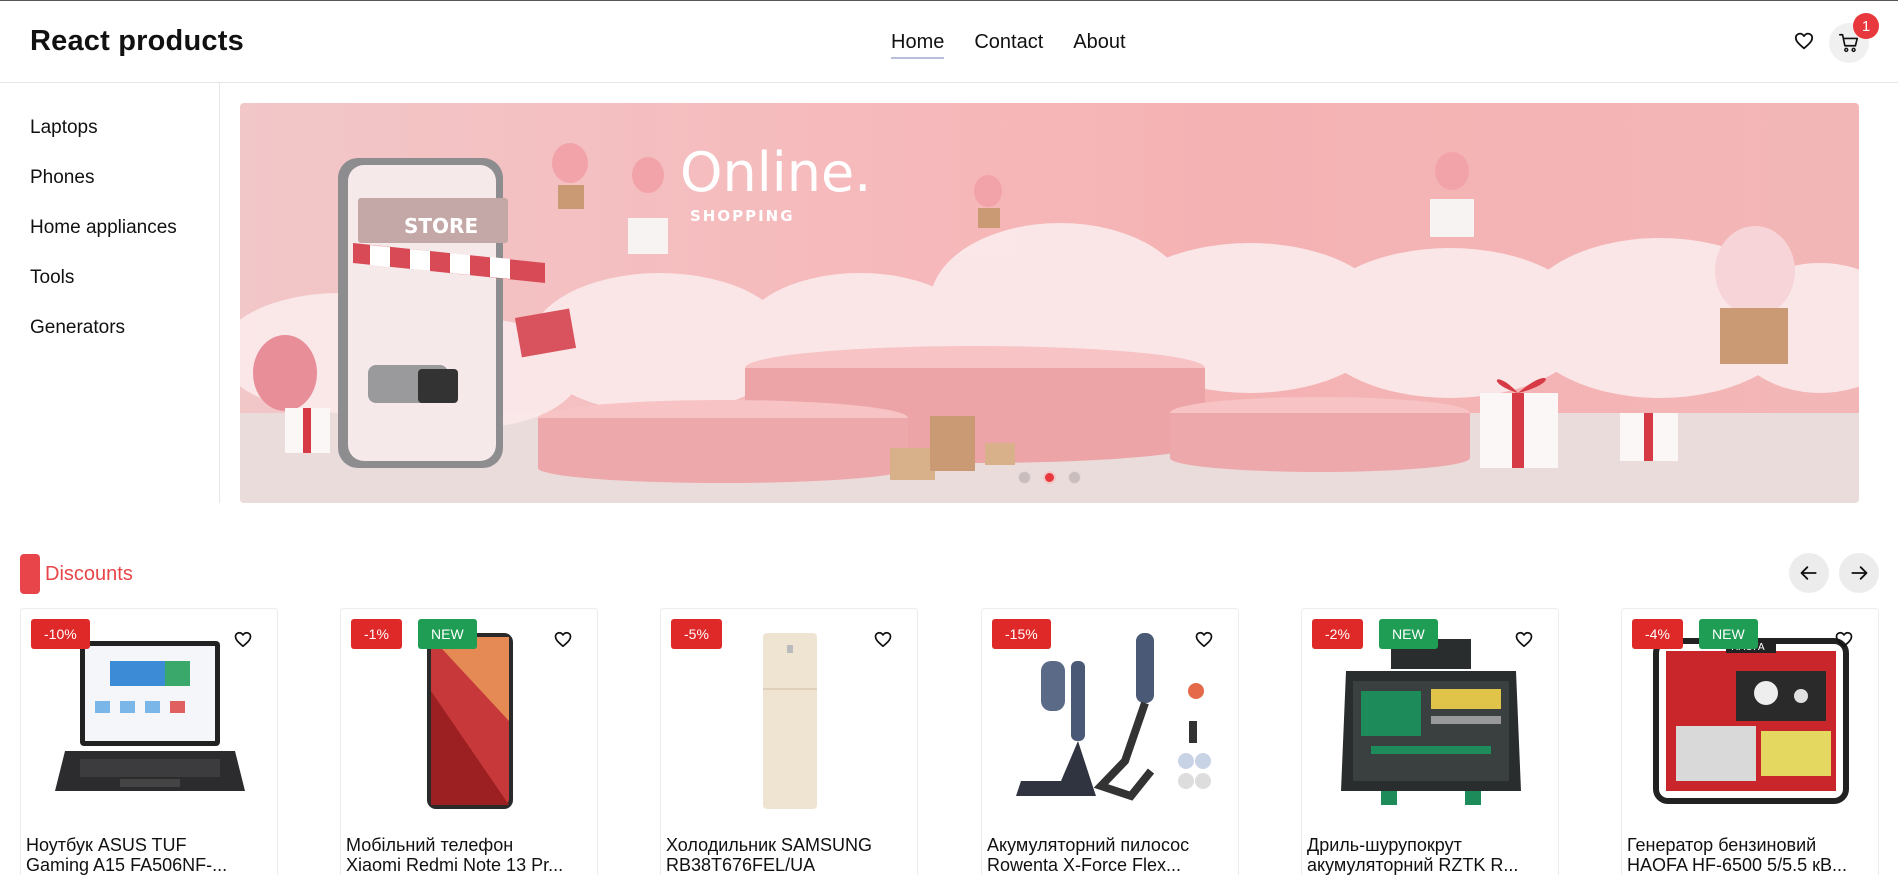 The width and height of the screenshot is (1898, 875). What do you see at coordinates (776, 172) in the screenshot?
I see `banner-title: Online.` at bounding box center [776, 172].